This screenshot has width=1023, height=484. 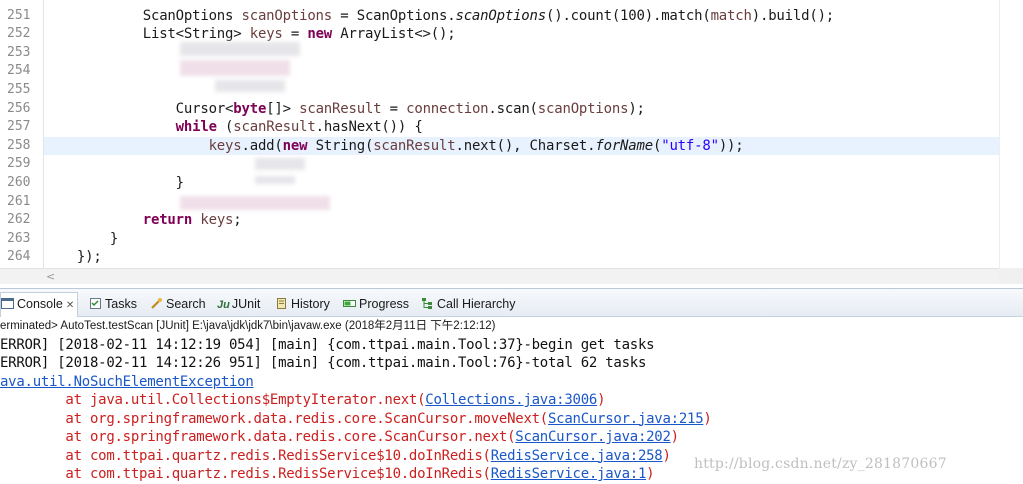 What do you see at coordinates (19, 108) in the screenshot?
I see `line-number: 256` at bounding box center [19, 108].